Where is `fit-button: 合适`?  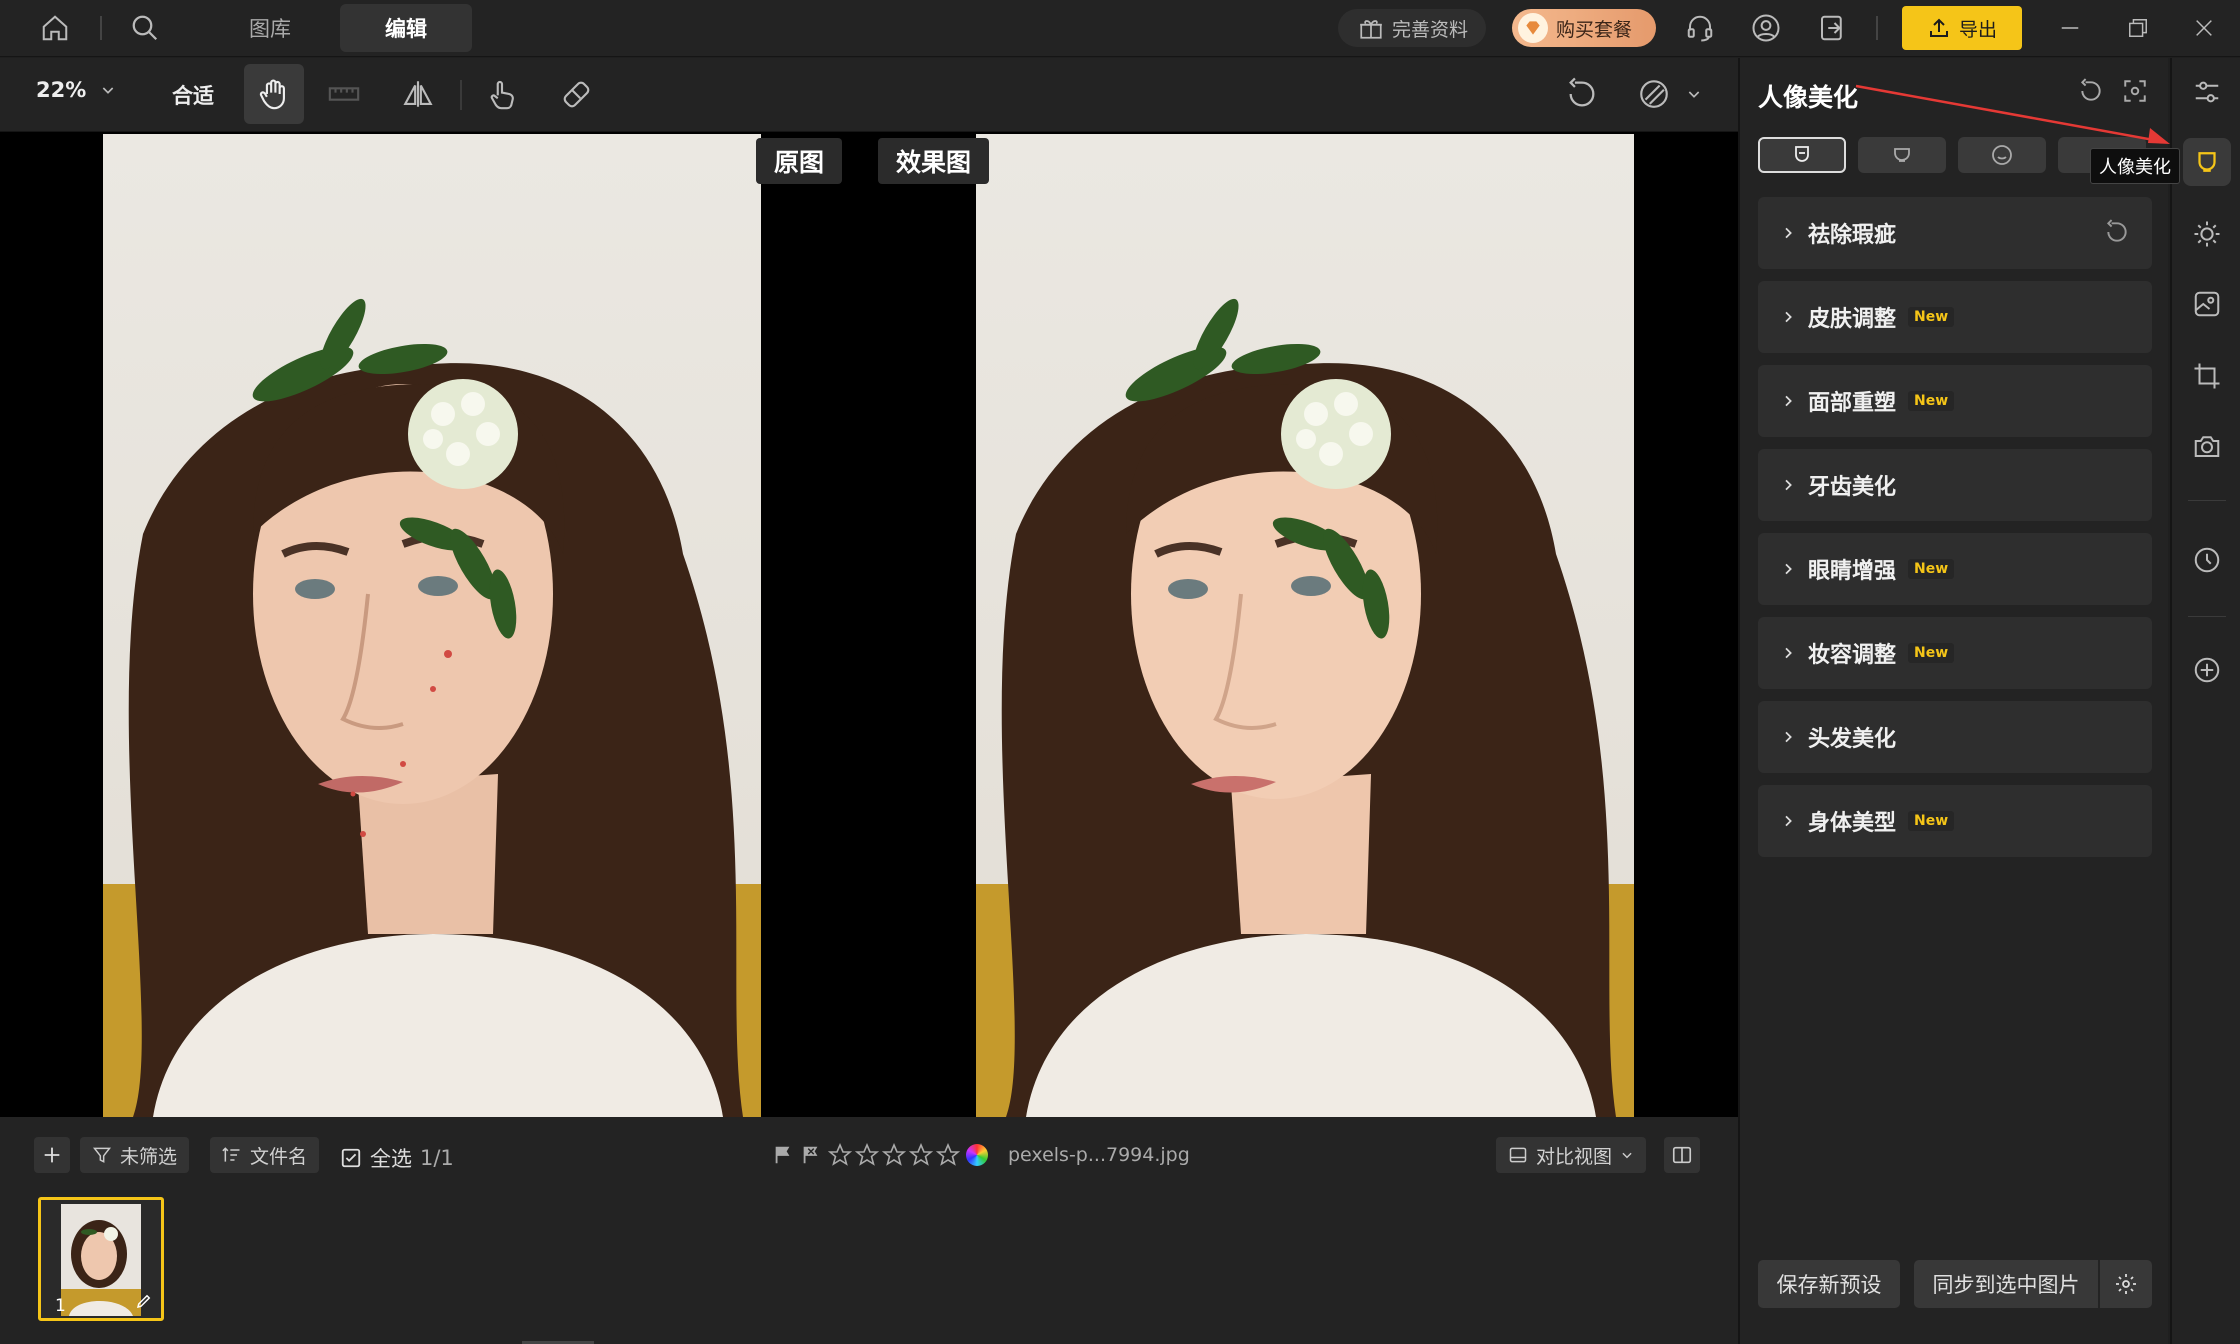
fit-button: 合适 is located at coordinates (193, 95).